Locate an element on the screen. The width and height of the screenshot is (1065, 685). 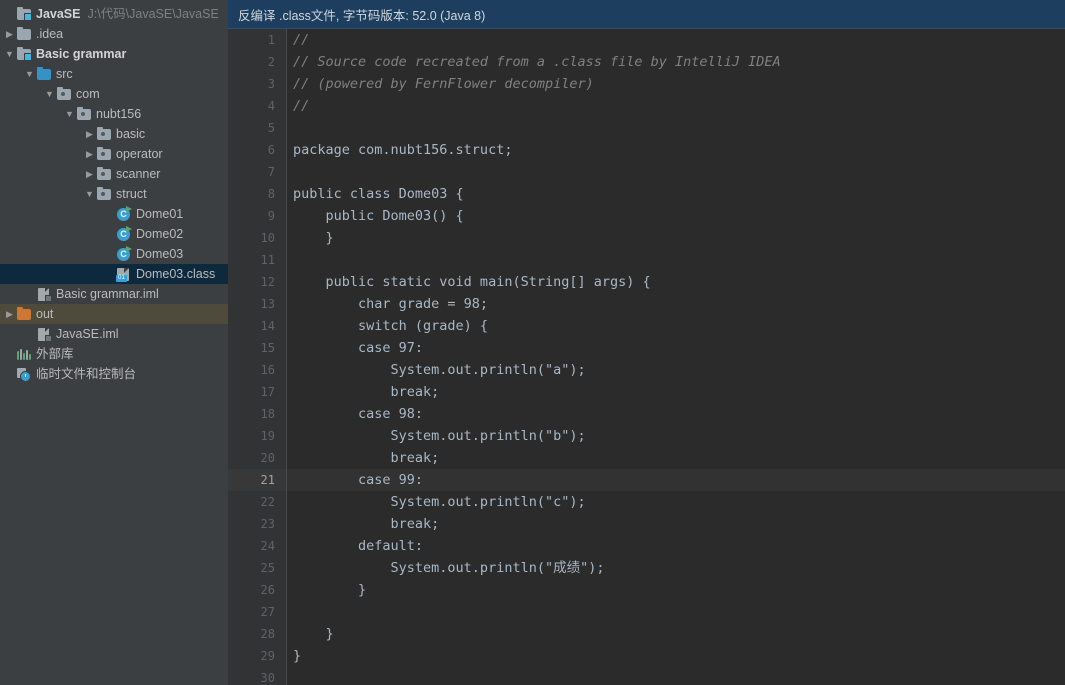
line-number: 2 is located at coordinates (257, 62).